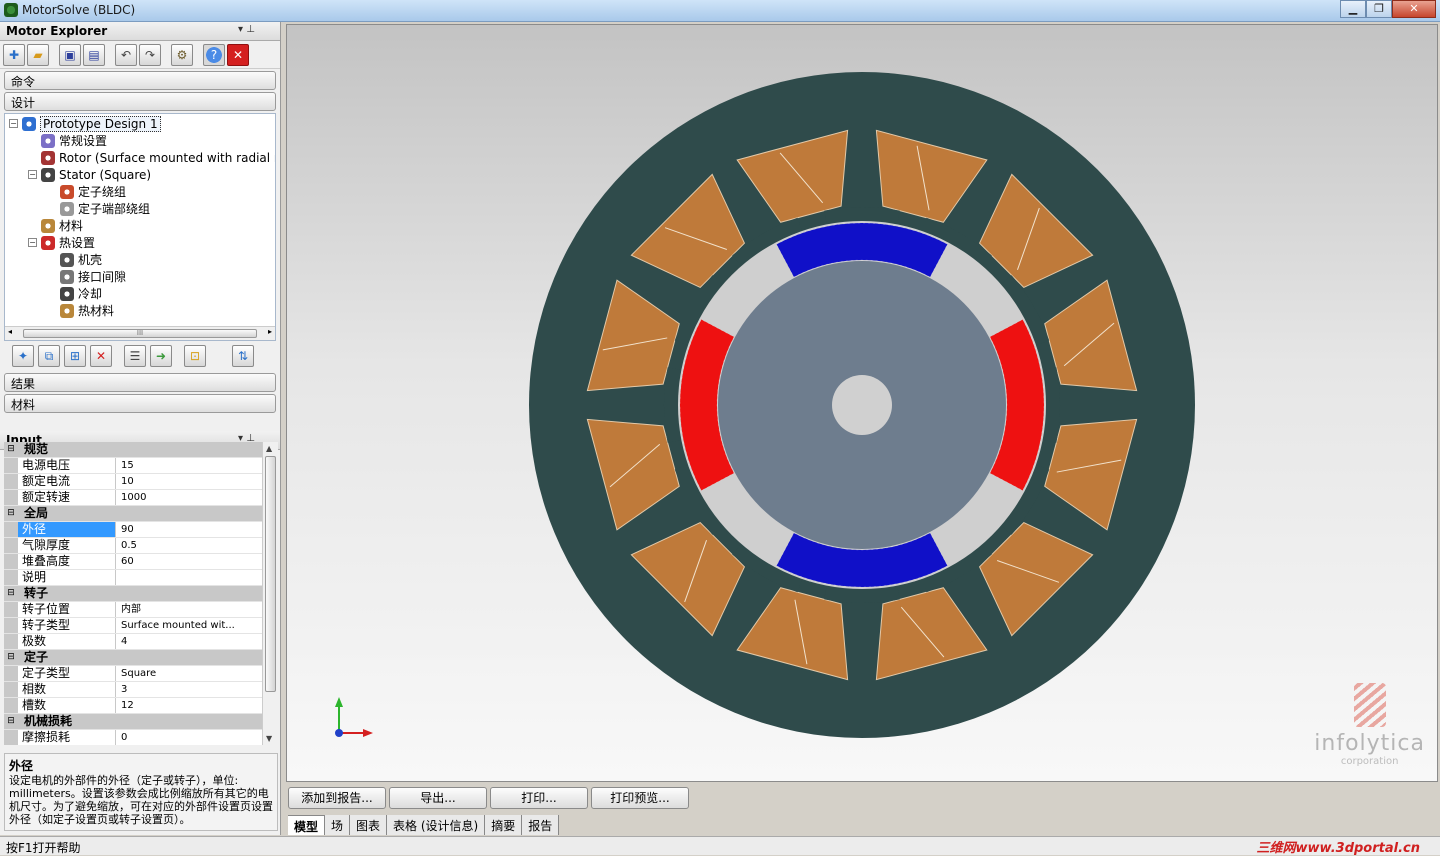  I want to click on property-row: 气隙厚度 0.5, so click(133, 546).